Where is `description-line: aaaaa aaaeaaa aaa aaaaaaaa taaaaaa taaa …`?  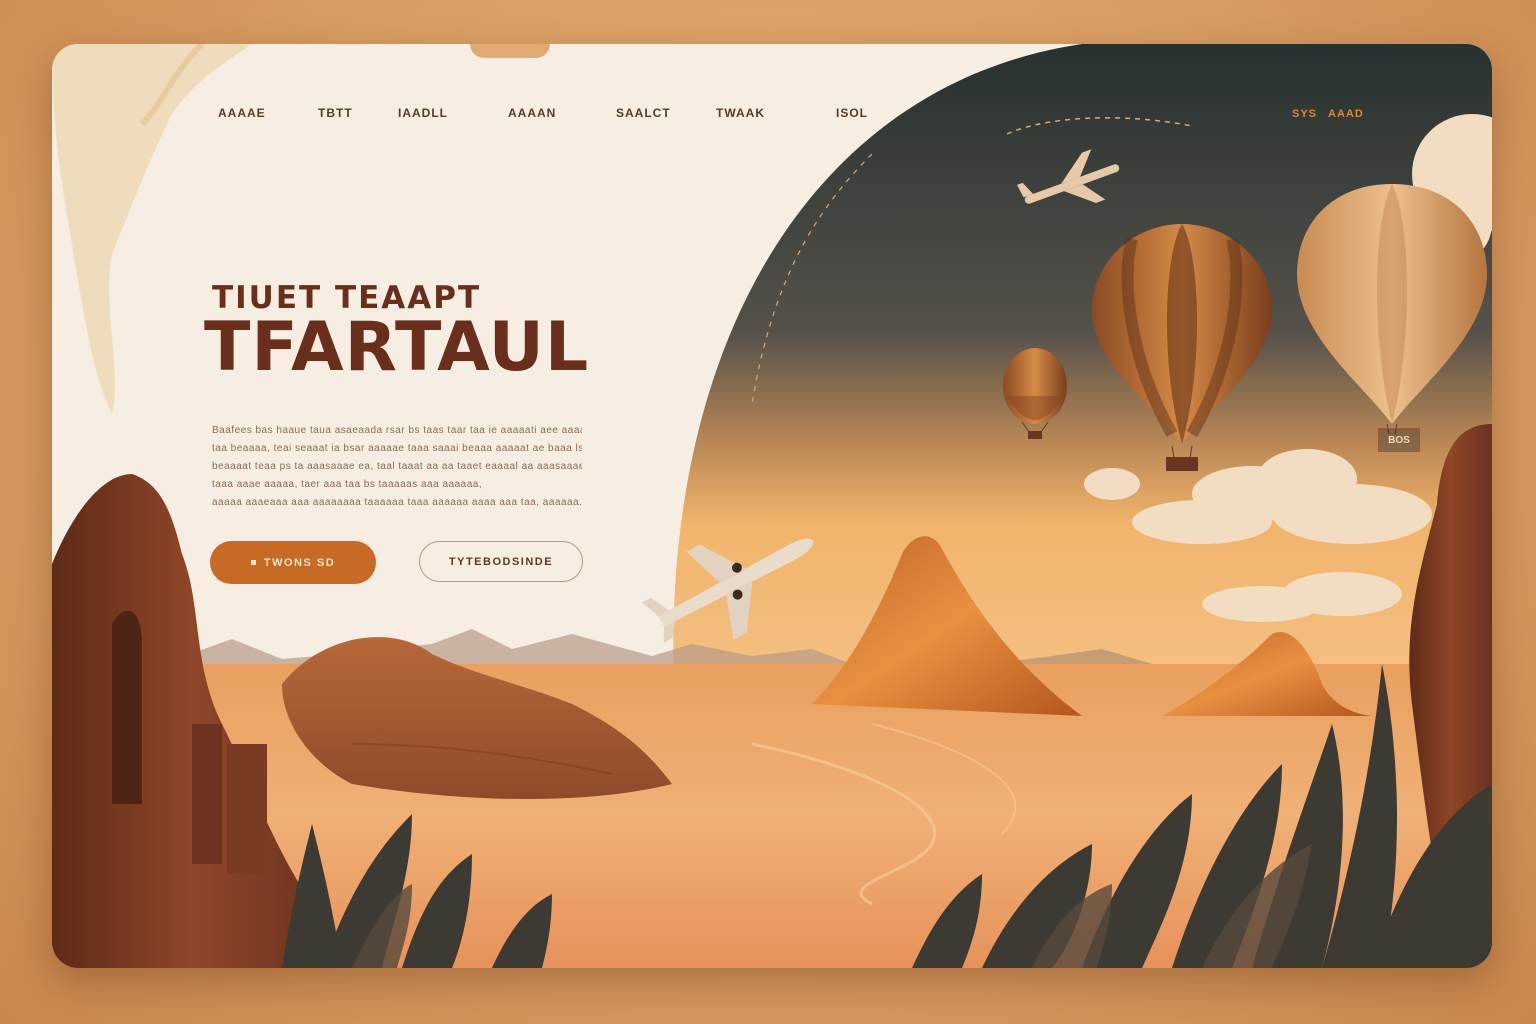
description-line: aaaaa aaaeaaa aaa aaaaaaaa taaaaaa taaa … is located at coordinates (397, 502).